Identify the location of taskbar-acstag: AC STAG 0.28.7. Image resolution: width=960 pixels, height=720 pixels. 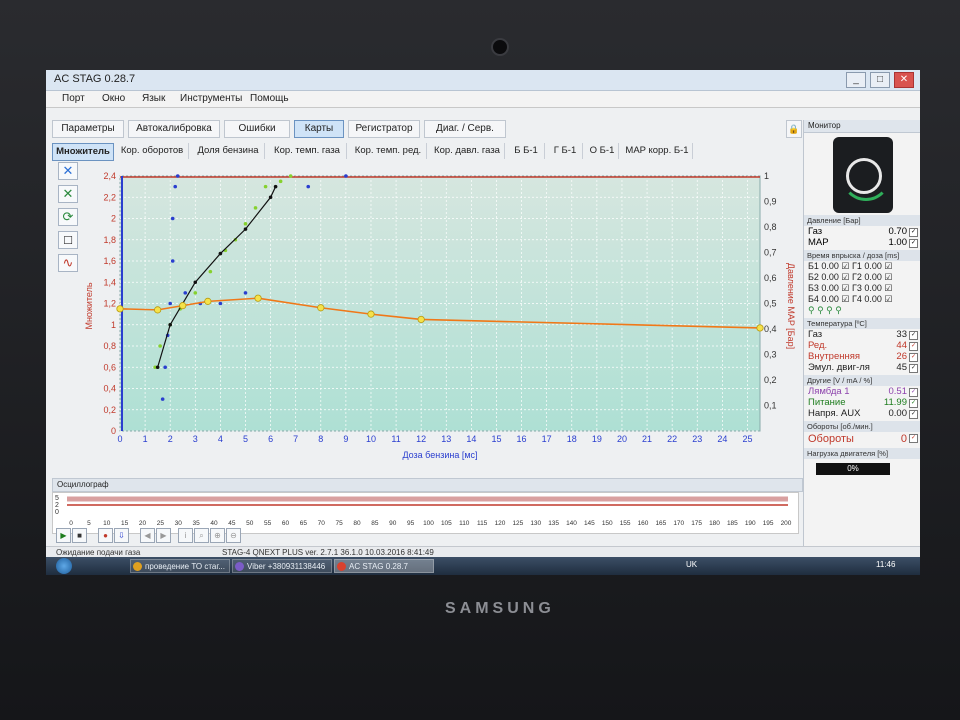
(384, 566).